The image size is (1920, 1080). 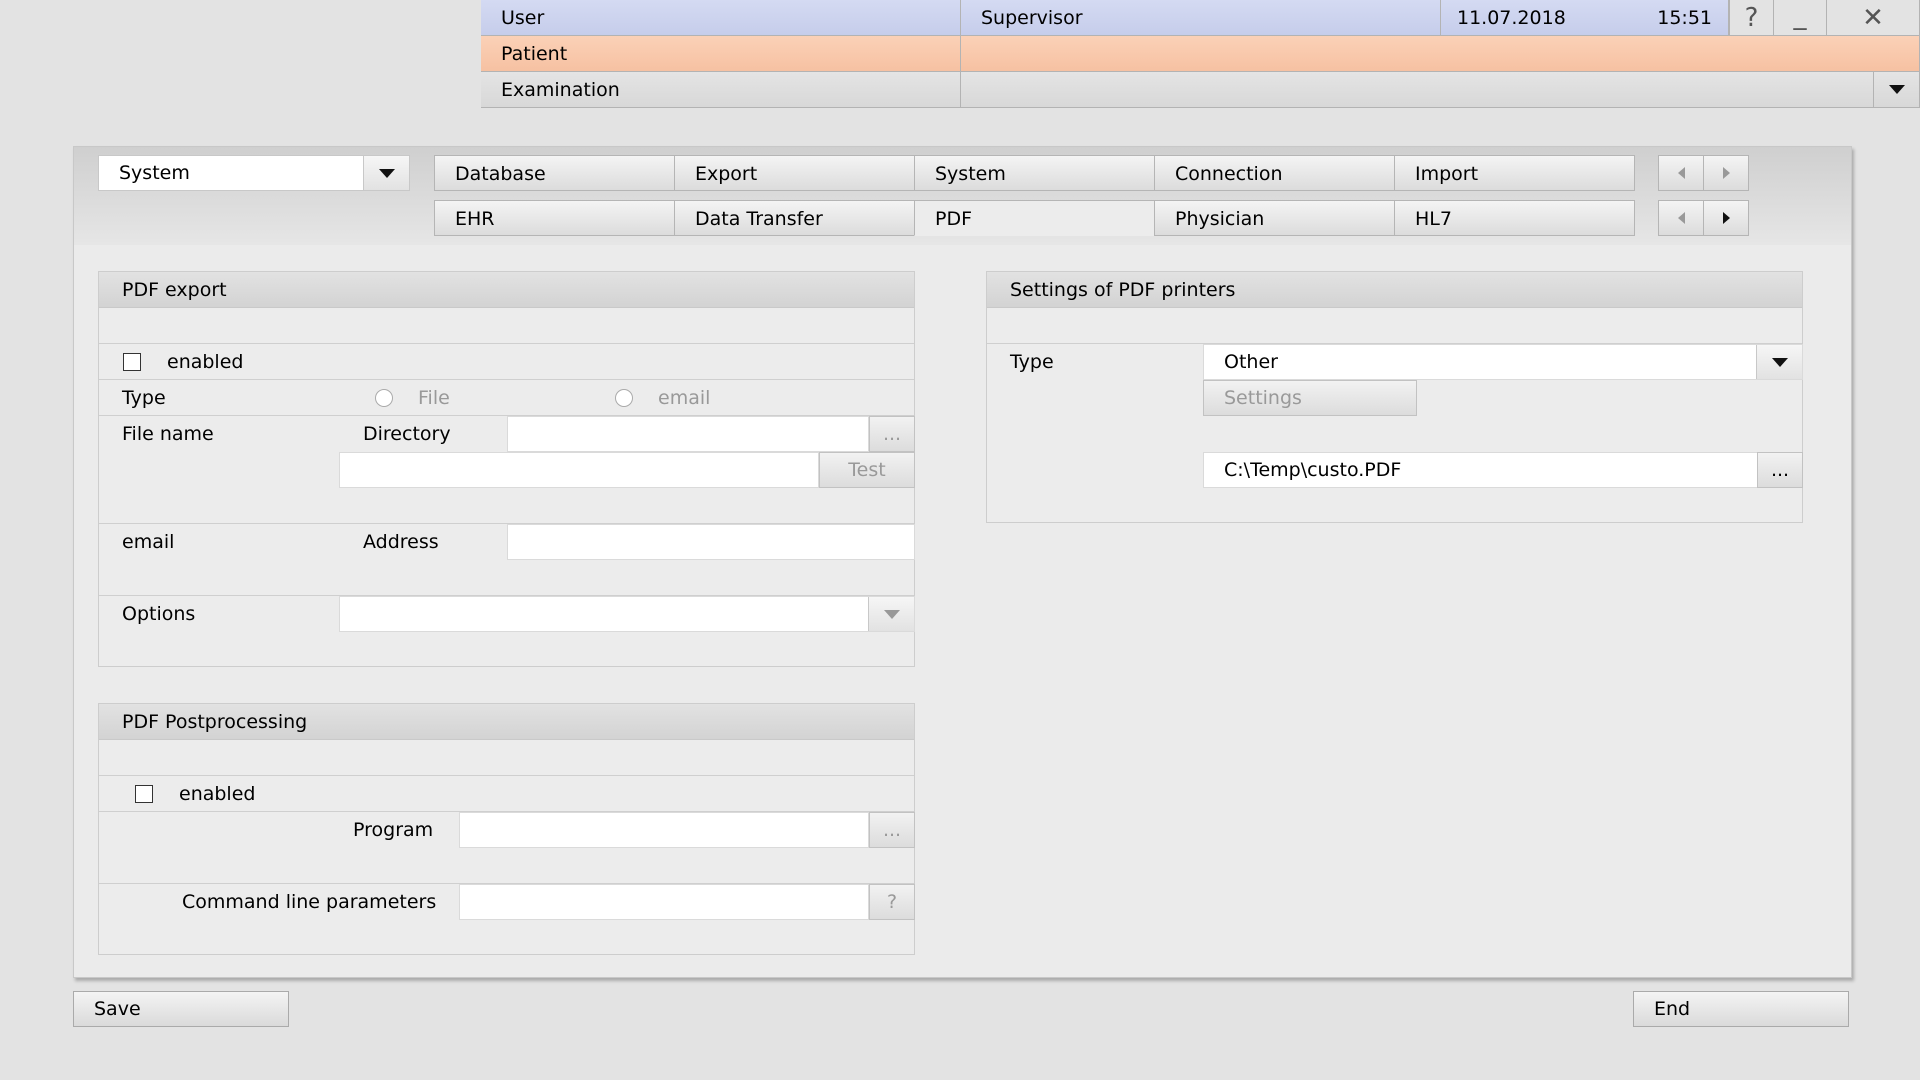 What do you see at coordinates (205, 362) in the screenshot?
I see `pdf-export-enabled-label: enabled` at bounding box center [205, 362].